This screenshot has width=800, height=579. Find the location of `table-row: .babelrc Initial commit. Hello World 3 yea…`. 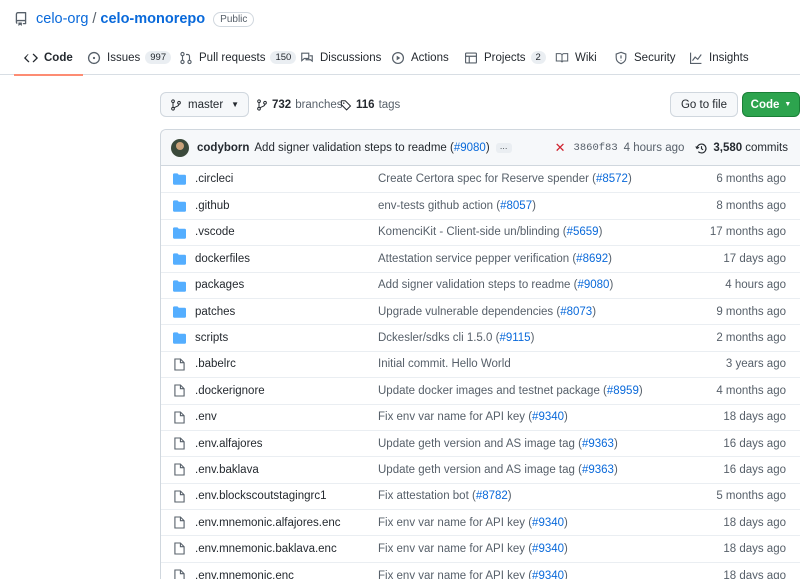

table-row: .babelrc Initial commit. Hello World 3 yea… is located at coordinates (480, 363).